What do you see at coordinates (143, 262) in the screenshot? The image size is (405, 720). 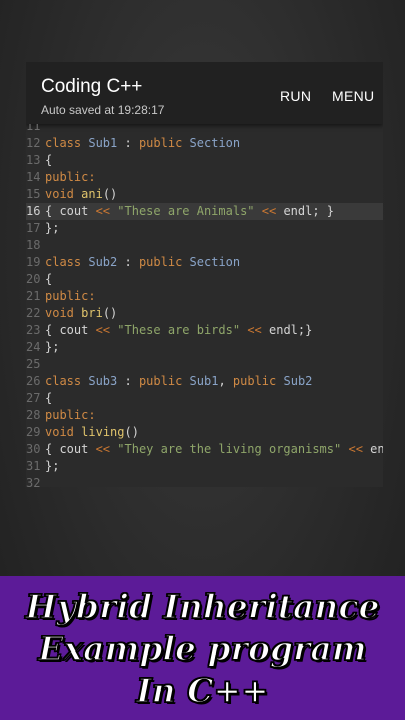 I see `code-text: class Sub2 : public Section` at bounding box center [143, 262].